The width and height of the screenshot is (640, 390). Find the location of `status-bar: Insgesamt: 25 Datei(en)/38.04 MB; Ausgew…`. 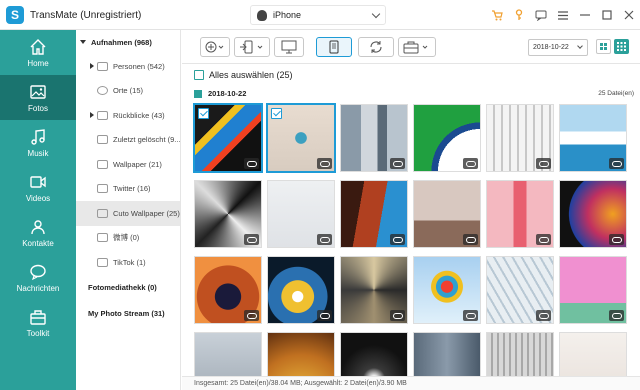

status-bar: Insgesamt: 25 Datei(en)/38.04 MB; Ausgew… is located at coordinates (411, 383).